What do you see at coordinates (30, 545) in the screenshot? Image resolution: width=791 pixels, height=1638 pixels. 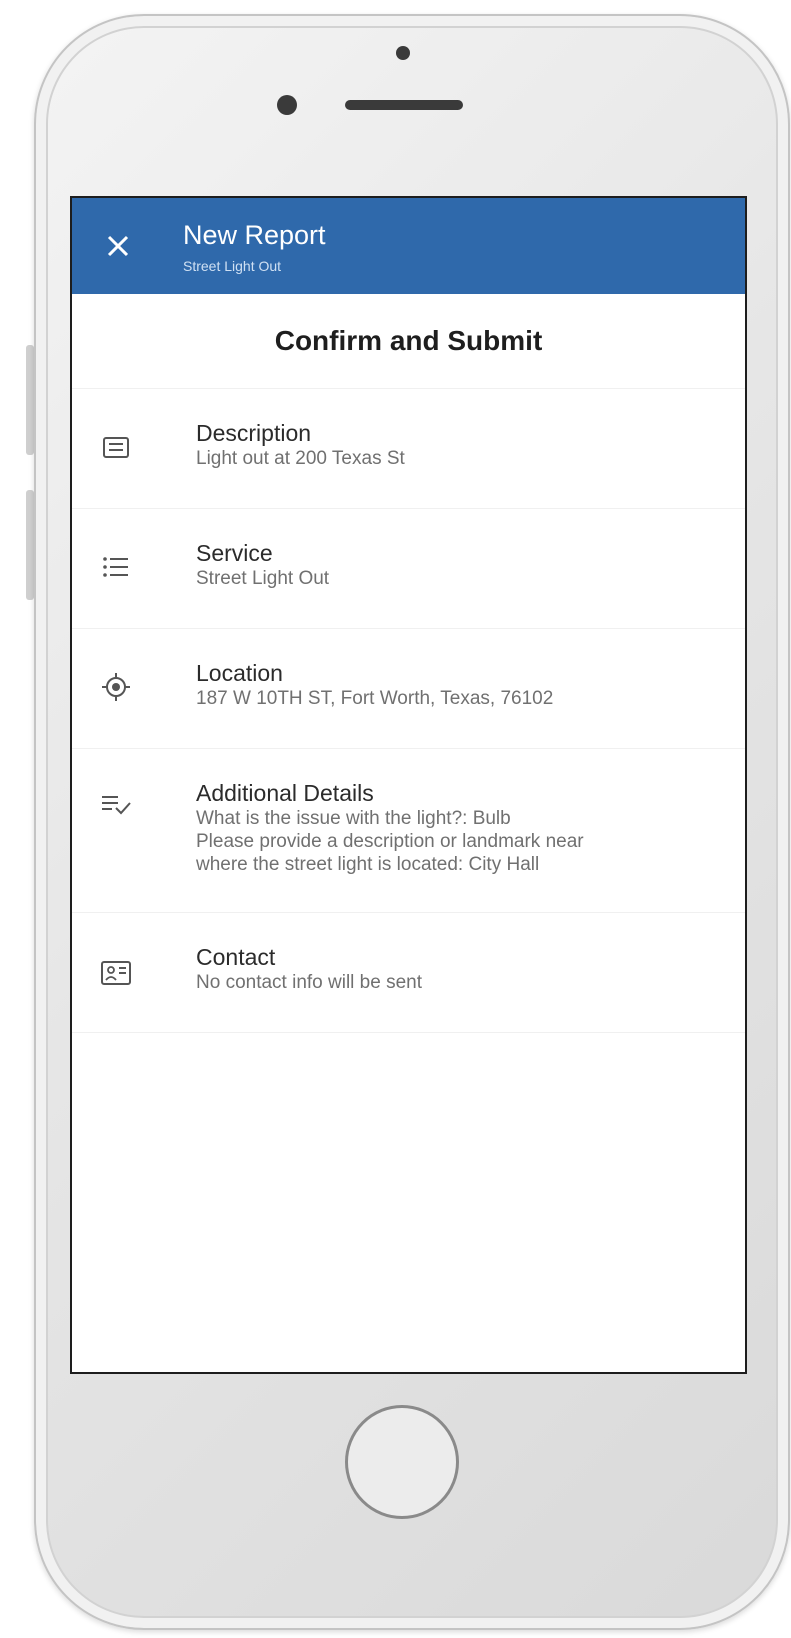 I see `volume-down-button` at bounding box center [30, 545].